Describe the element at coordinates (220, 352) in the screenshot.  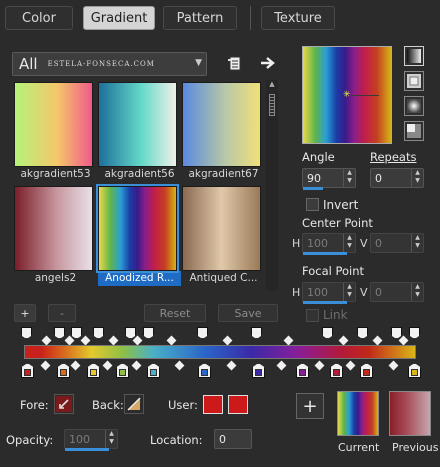
I see `gradient-bar` at that location.